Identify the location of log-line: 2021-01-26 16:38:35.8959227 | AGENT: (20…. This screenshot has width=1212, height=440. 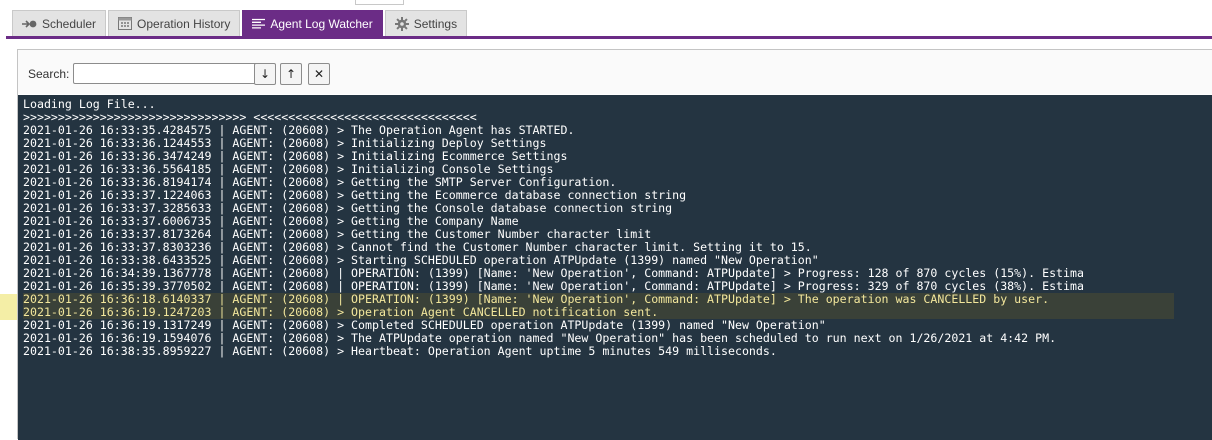
(400, 351).